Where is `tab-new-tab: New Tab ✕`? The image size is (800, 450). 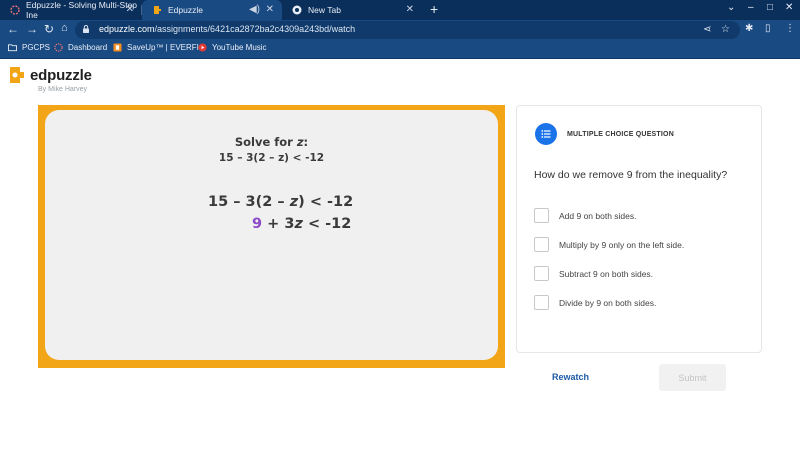
tab-new-tab: New Tab ✕ is located at coordinates (352, 10).